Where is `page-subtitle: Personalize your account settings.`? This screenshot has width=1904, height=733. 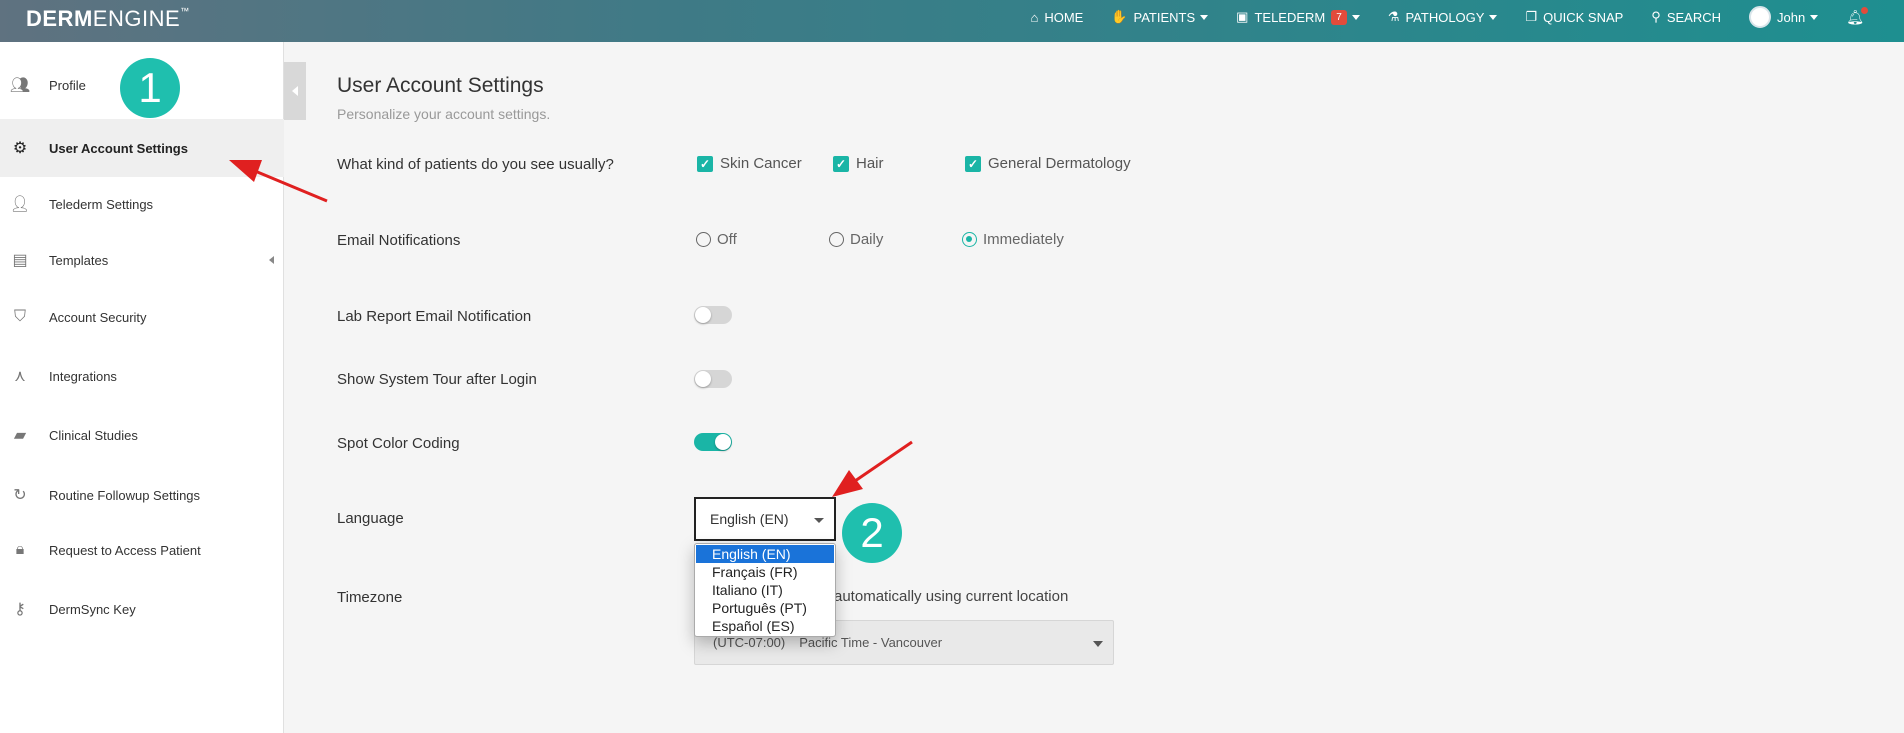
page-subtitle: Personalize your account settings. is located at coordinates (444, 114).